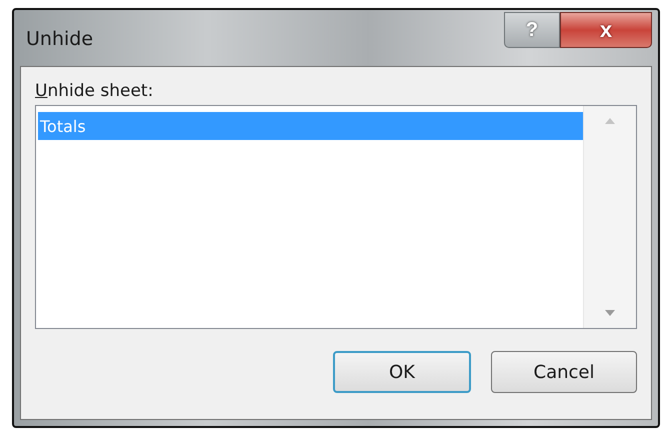 This screenshot has width=664, height=430. What do you see at coordinates (606, 30) in the screenshot?
I see `close-button: x` at bounding box center [606, 30].